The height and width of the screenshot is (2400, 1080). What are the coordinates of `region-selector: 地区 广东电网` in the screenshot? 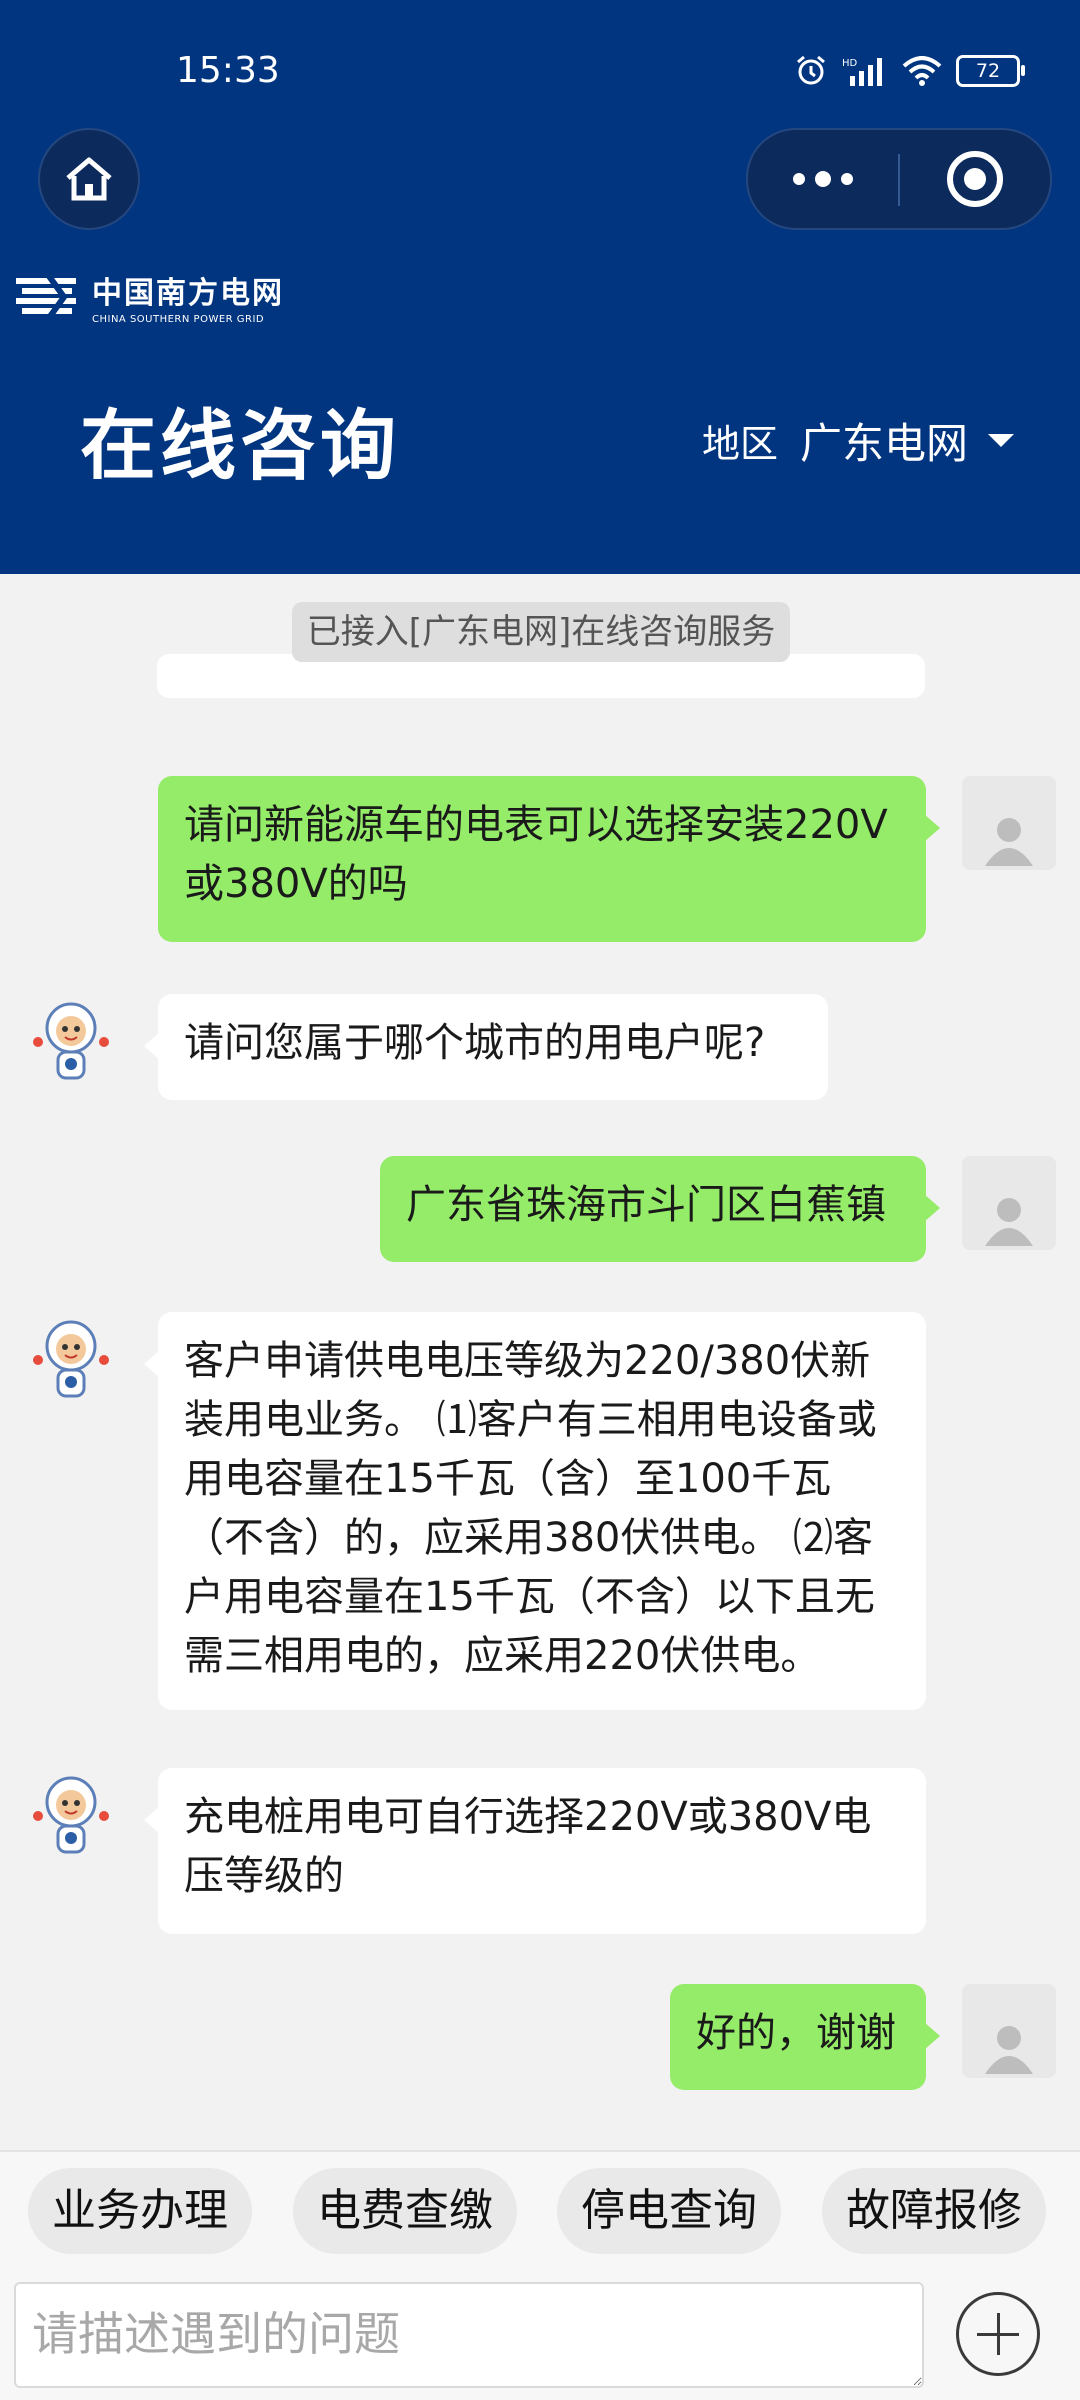 It's located at (858, 440).